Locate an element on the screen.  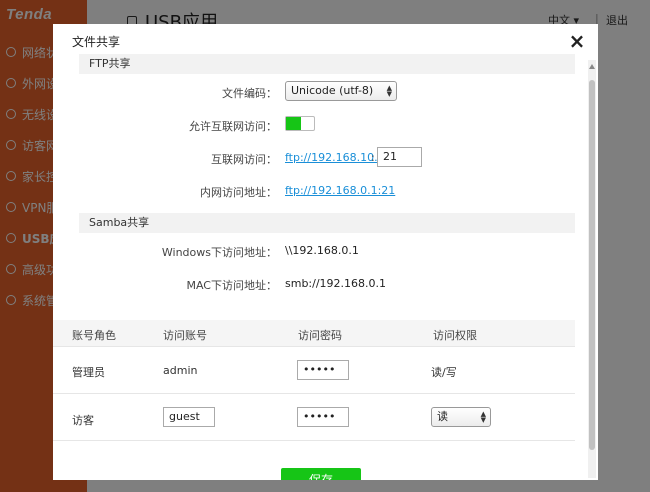
ftp-port-input: 21 is located at coordinates (399, 157).